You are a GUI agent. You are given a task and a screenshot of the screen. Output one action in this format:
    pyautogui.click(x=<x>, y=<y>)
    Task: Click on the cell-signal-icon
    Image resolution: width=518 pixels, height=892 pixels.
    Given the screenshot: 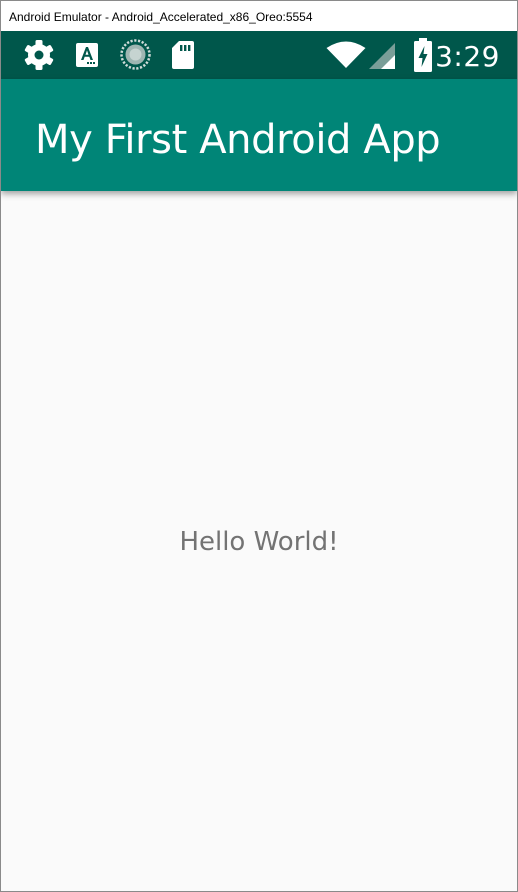 What is the action you would take?
    pyautogui.click(x=382, y=56)
    